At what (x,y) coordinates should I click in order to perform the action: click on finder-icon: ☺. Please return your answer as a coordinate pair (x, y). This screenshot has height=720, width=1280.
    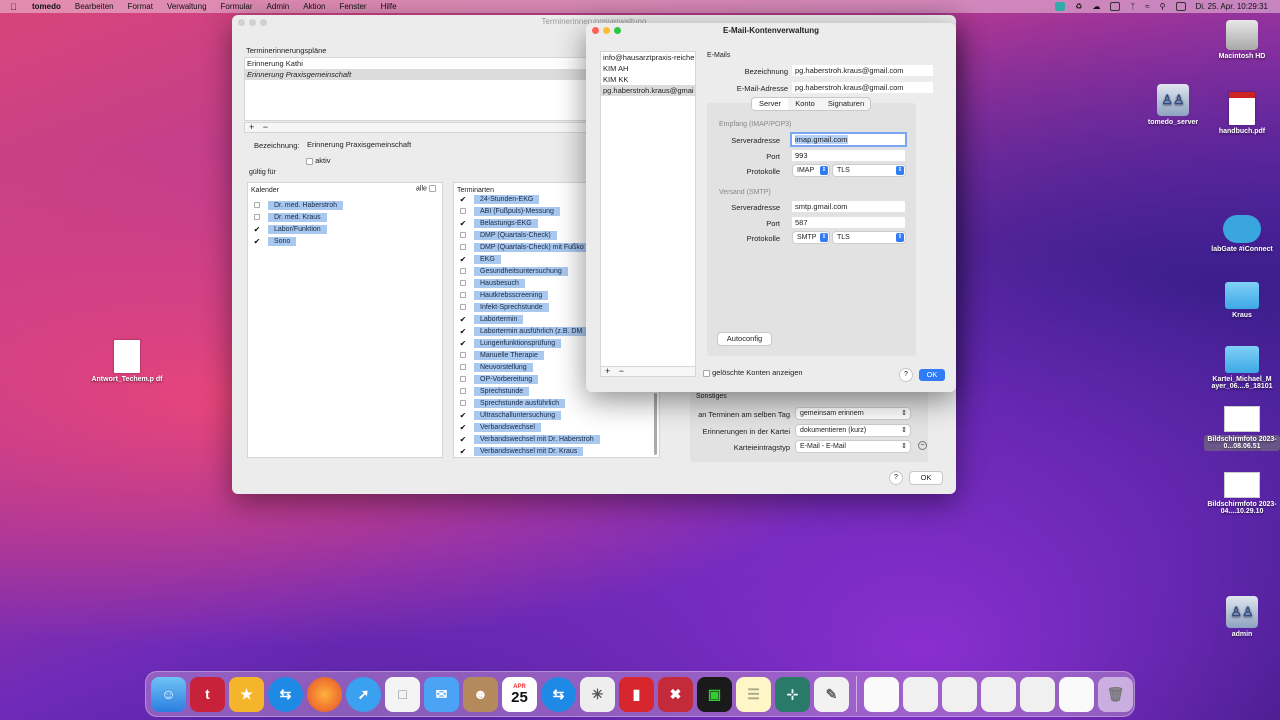
    Looking at the image, I should click on (168, 694).